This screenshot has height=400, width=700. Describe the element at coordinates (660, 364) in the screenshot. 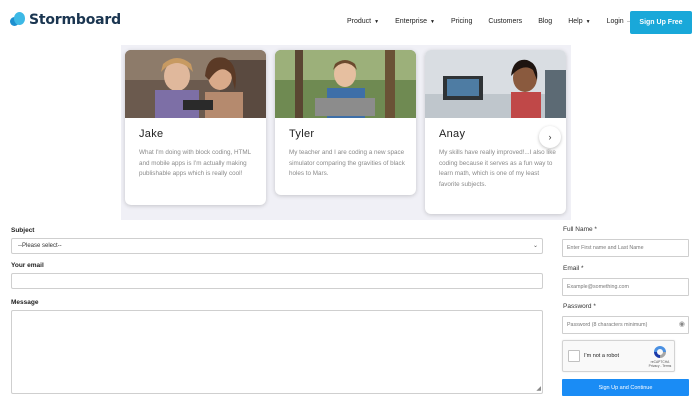

I see `recaptcha-brand: reCAPTCHA Privacy - Terms` at that location.